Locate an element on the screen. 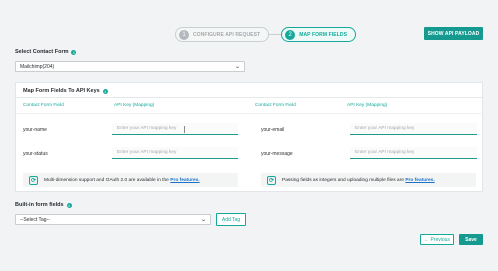 This screenshot has width=498, height=271. contact-form-selected: Mailchimp(204) is located at coordinates (37, 66).